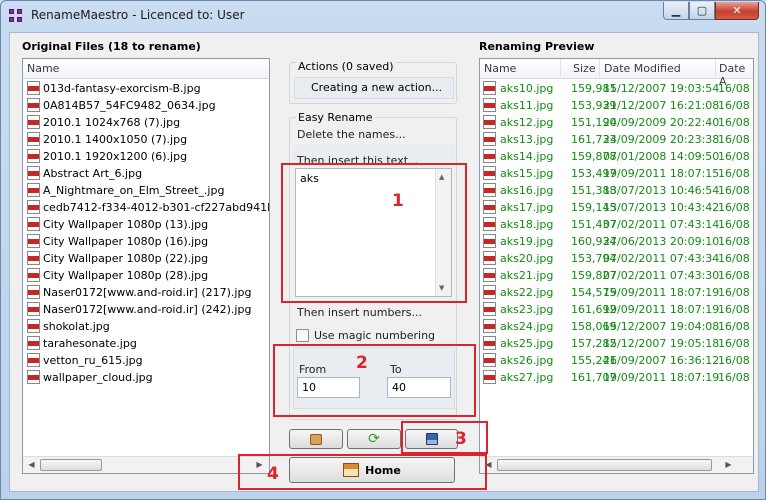 The height and width of the screenshot is (500, 766). I want to click on refresh-icon: ⟳, so click(374, 439).